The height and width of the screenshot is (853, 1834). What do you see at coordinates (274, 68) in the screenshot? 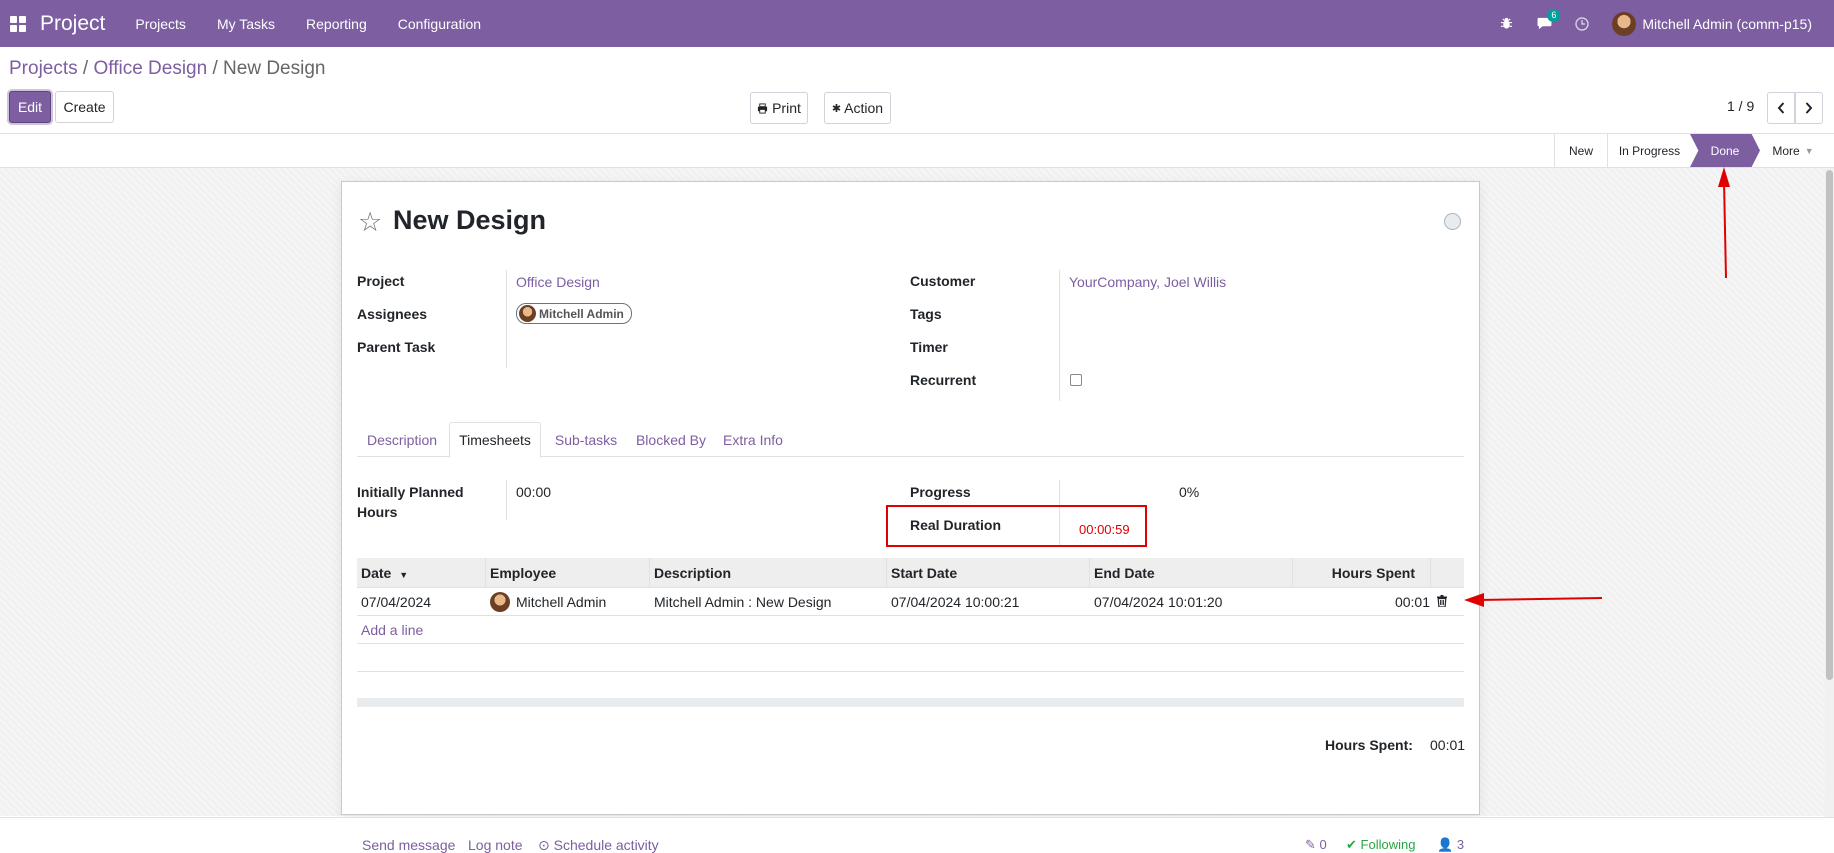
I see `breadcrumb-current: New Design` at bounding box center [274, 68].